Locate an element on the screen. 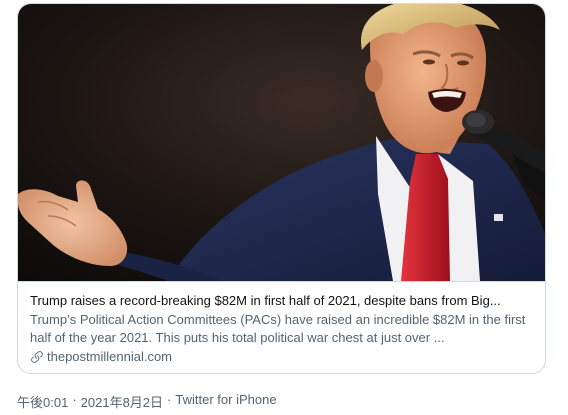 The width and height of the screenshot is (568, 415). article-domain: thepostmillennial.com is located at coordinates (281, 357).